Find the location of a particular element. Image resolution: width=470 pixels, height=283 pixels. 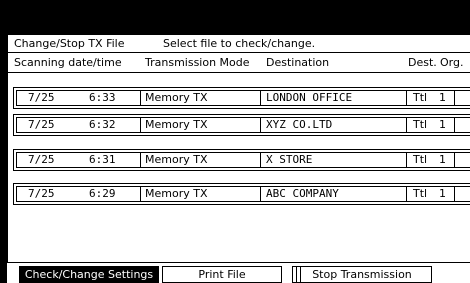

row-destination: LONDON OFFICE is located at coordinates (309, 97).